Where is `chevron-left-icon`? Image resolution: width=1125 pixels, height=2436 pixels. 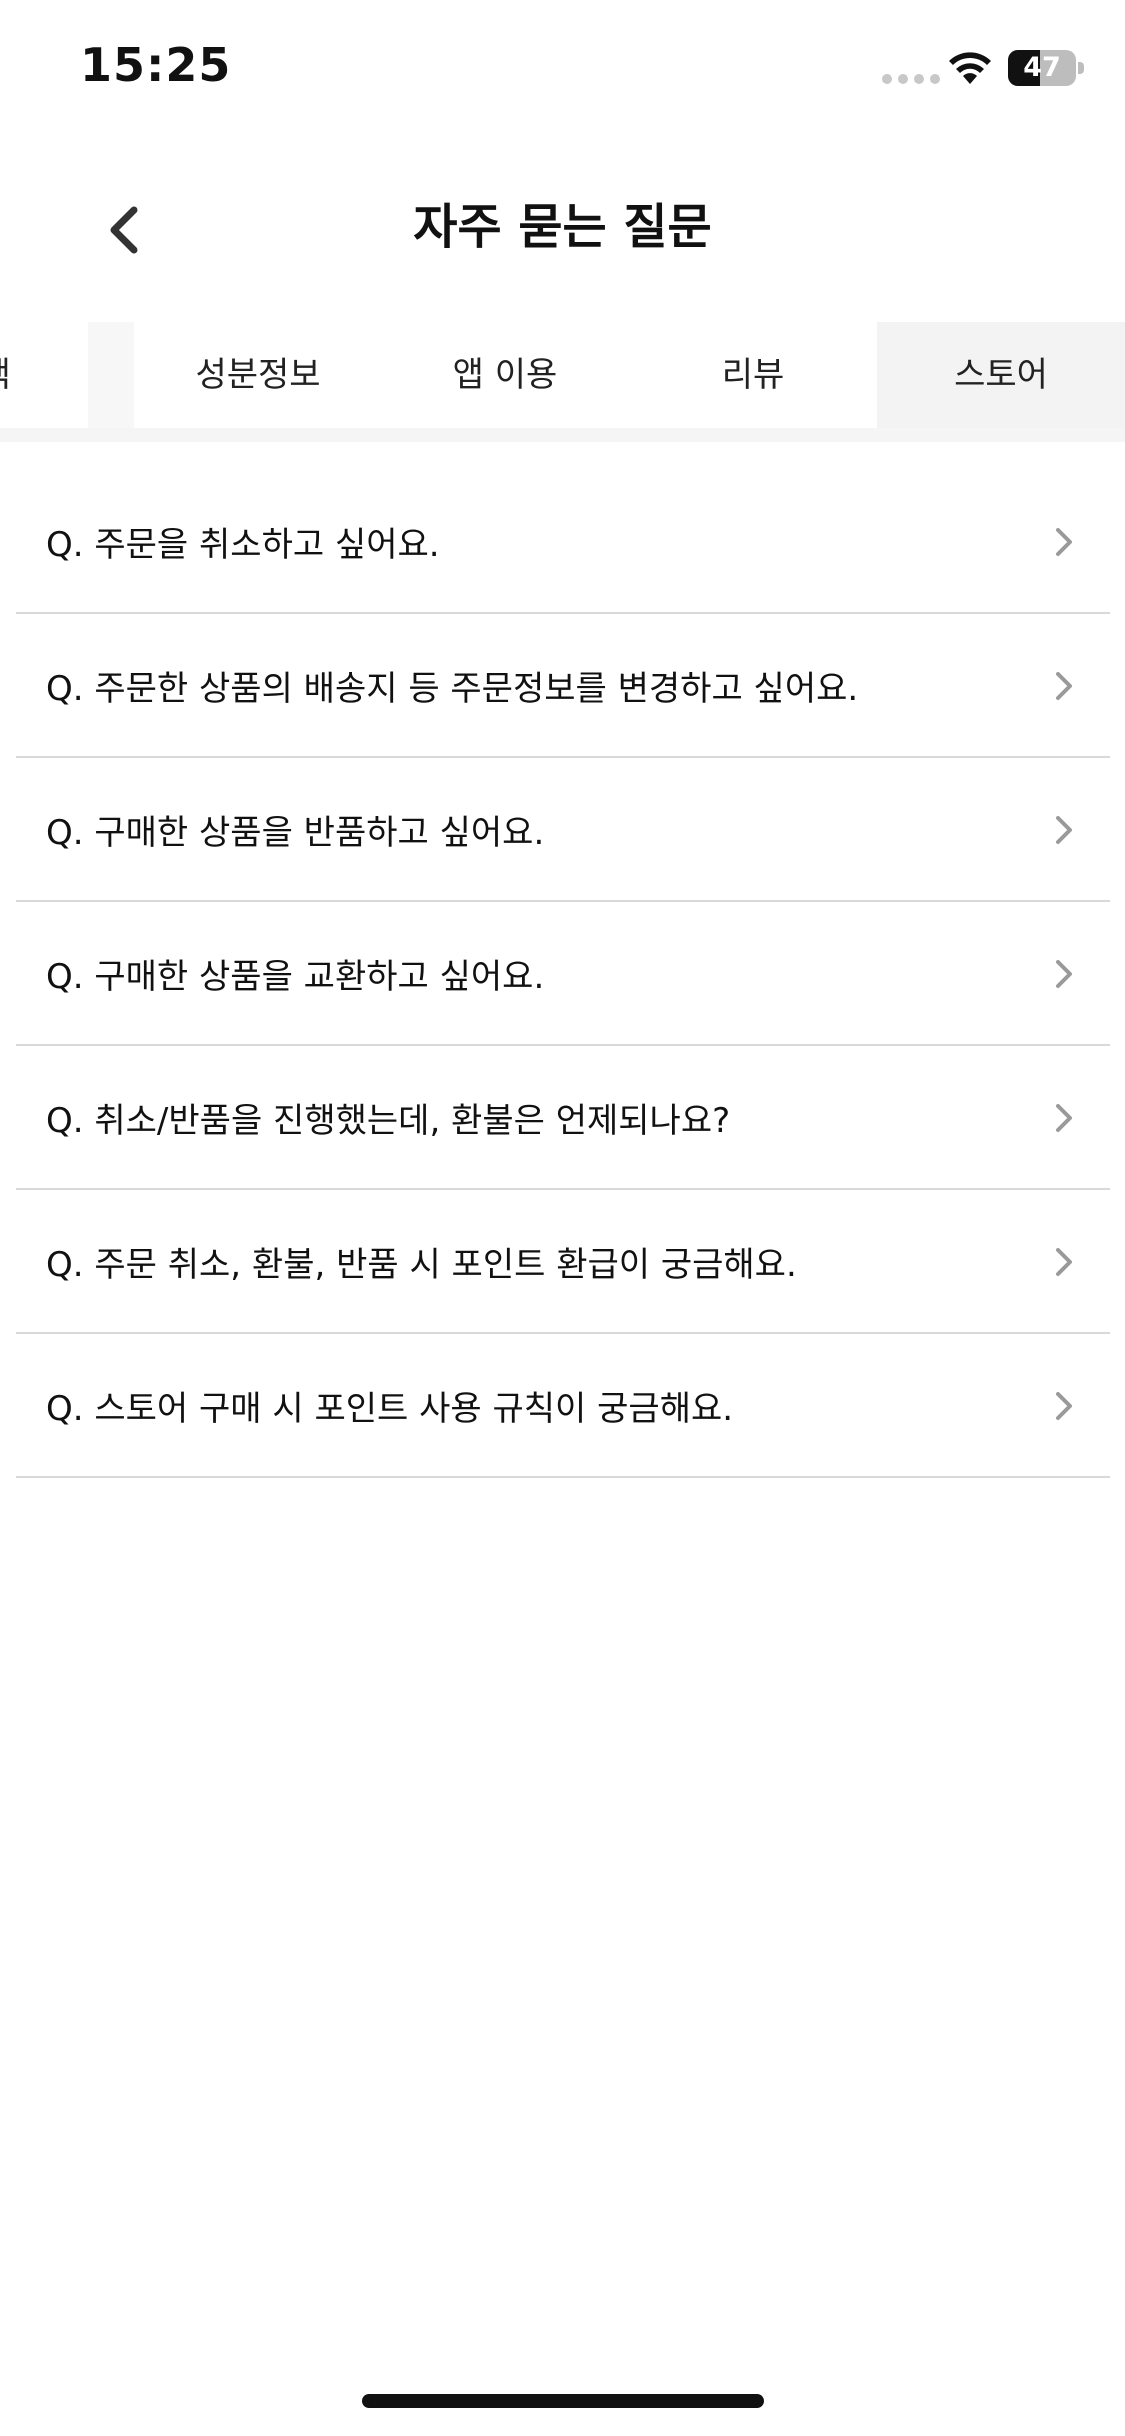
chevron-left-icon is located at coordinates (124, 230).